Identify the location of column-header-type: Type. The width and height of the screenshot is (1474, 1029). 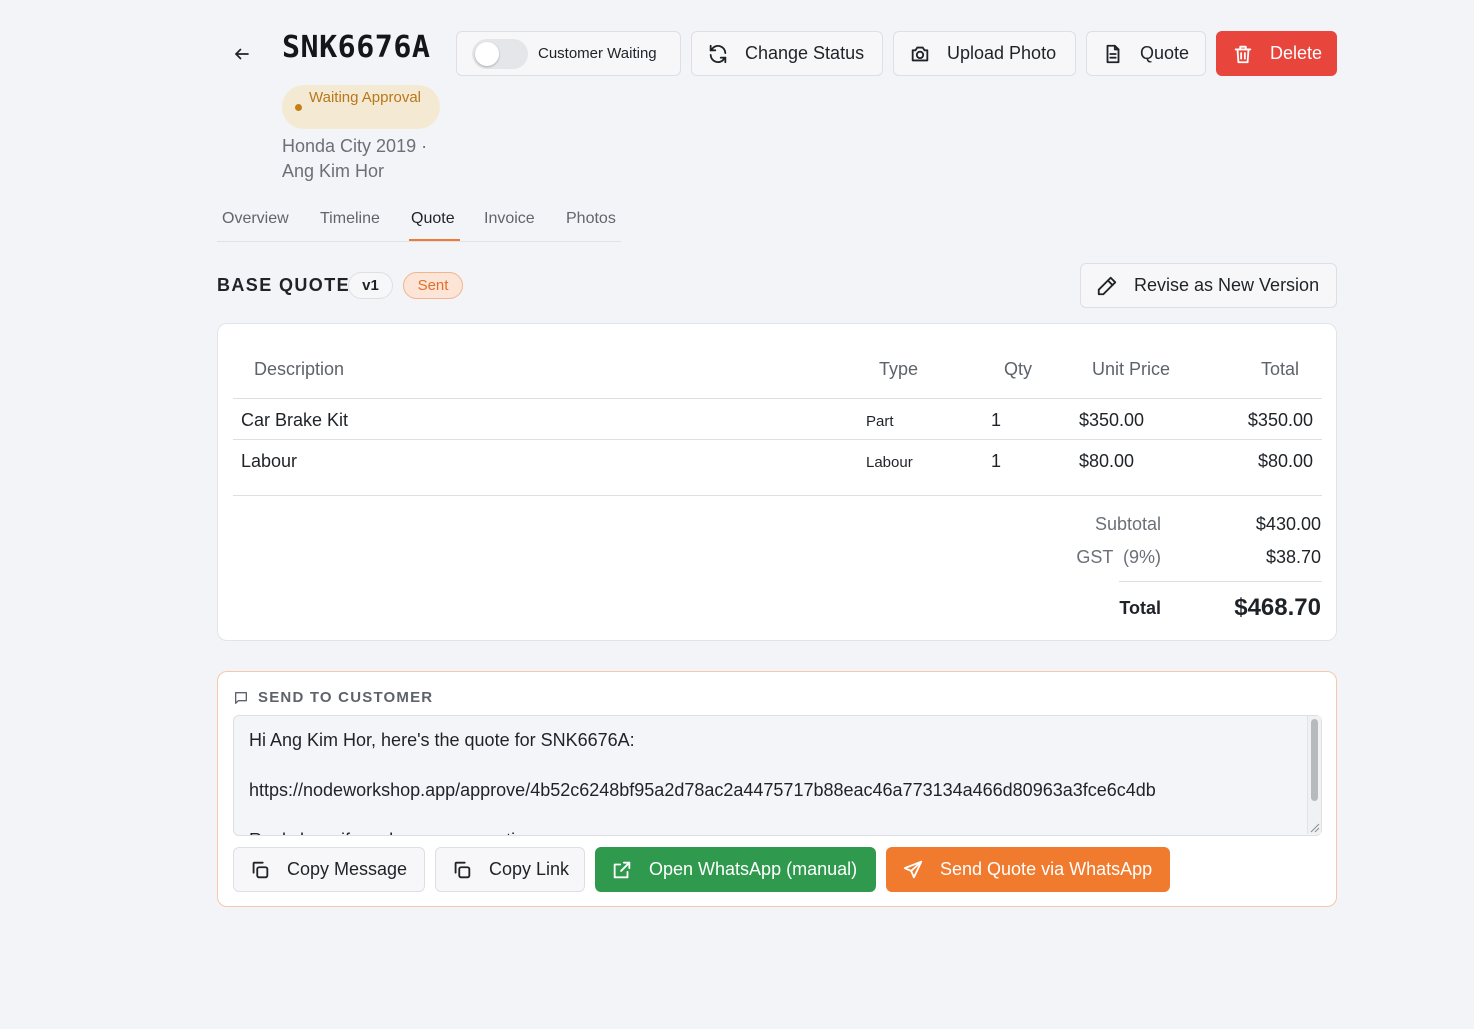
(899, 369).